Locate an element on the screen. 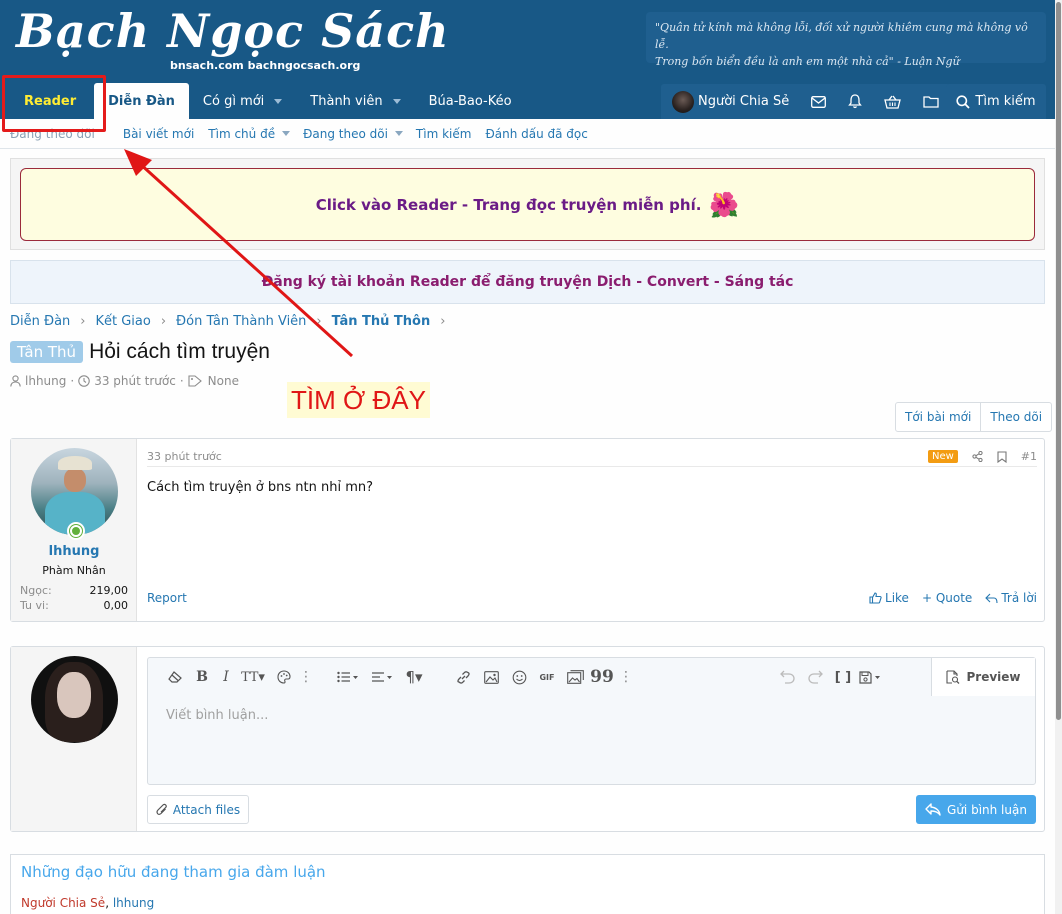 This screenshot has width=1062, height=914. subnav-new-posts: Bài viết mới is located at coordinates (158, 134).